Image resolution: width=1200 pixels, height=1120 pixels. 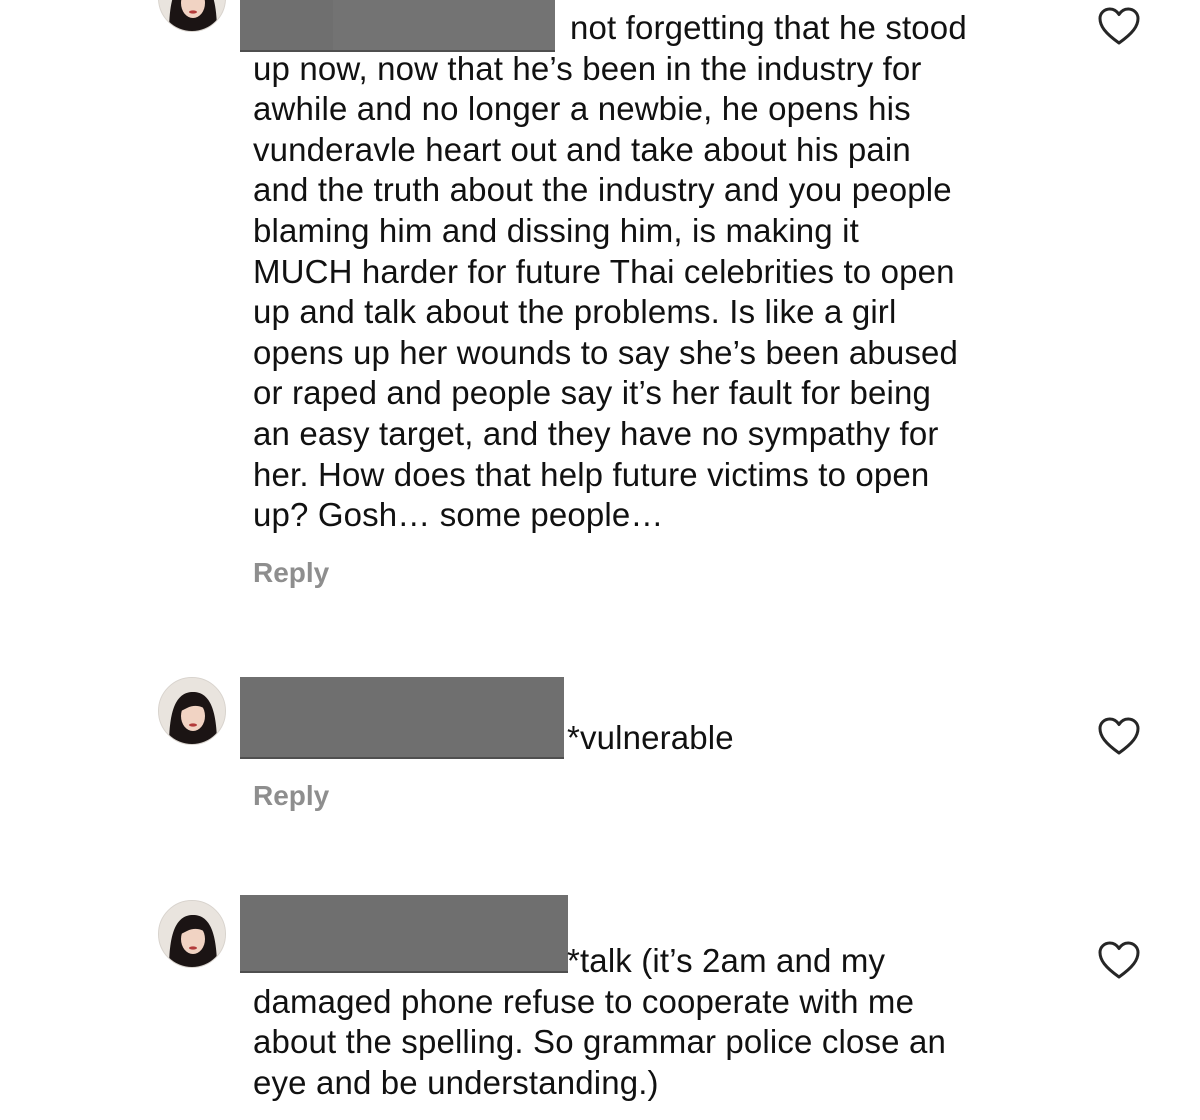 I want to click on redacted-username, so click(x=402, y=717).